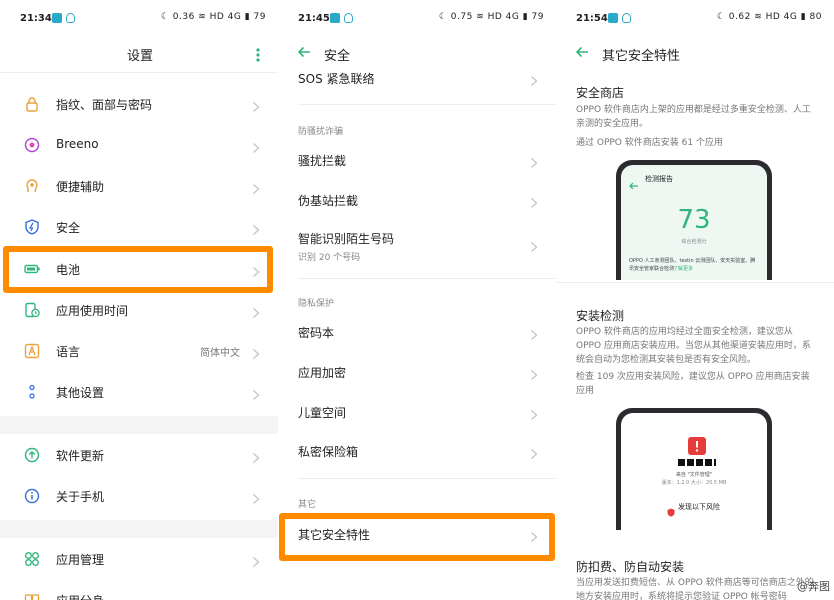  What do you see at coordinates (491, 17) in the screenshot?
I see `status-indicators: ☾ 0.75 ≋ HD 4G ▮ 79` at bounding box center [491, 17].